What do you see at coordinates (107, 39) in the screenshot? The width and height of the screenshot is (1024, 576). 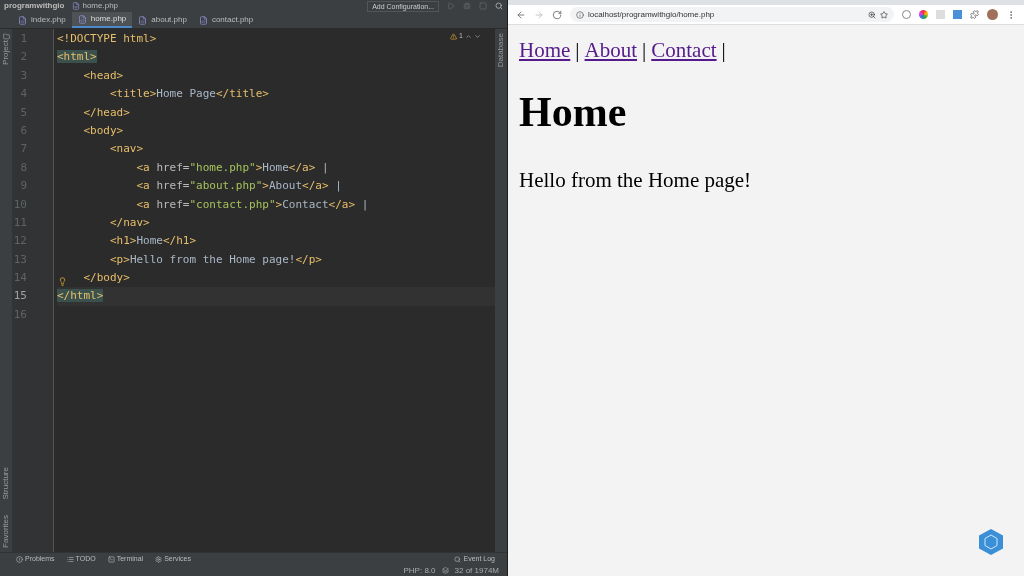 I see `code-line: <!DOCTYPE html>` at bounding box center [107, 39].